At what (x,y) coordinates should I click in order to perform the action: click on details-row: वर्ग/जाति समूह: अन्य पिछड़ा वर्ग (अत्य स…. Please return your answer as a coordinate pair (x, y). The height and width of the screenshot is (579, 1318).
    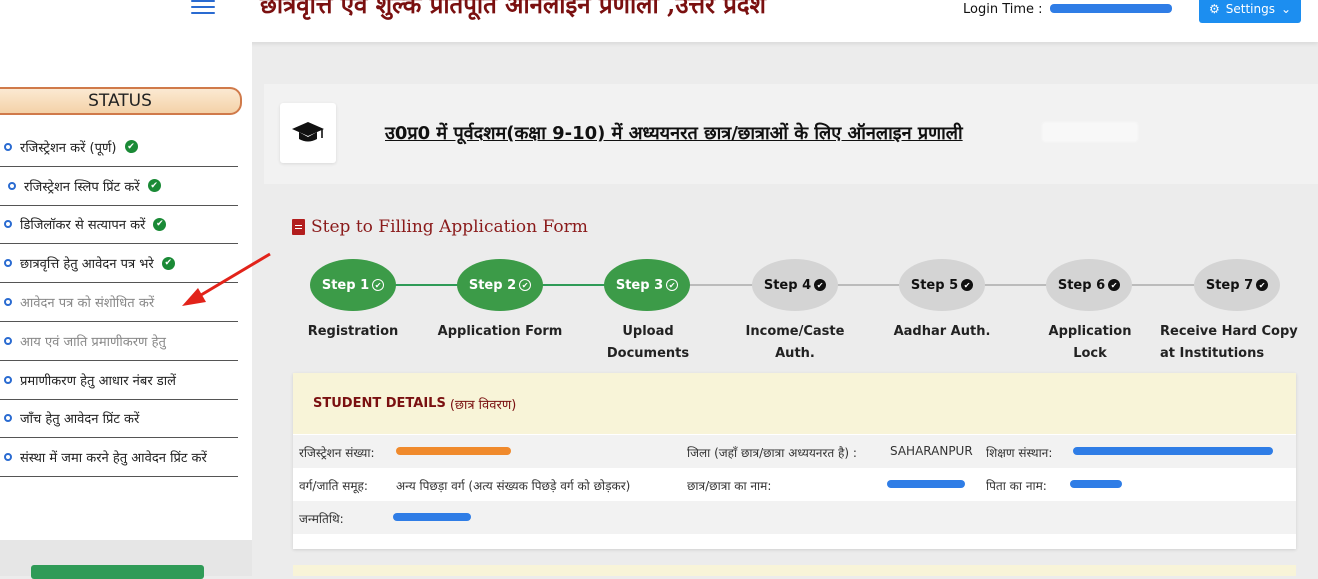
    Looking at the image, I should click on (794, 484).